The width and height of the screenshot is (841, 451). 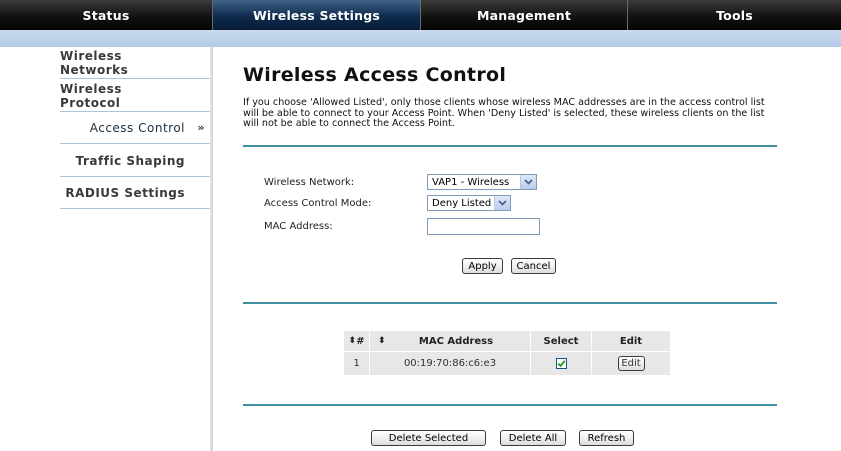 I want to click on sidebar-item-traffic-shaping: Traffic Shaping, so click(x=135, y=161).